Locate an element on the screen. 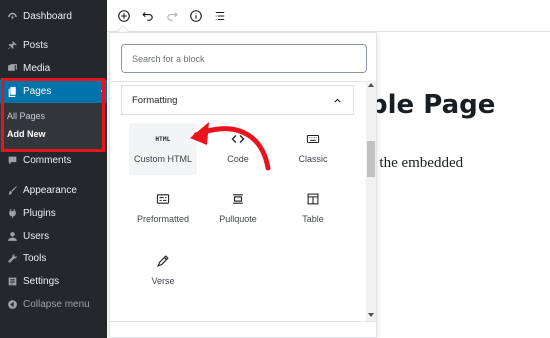  menu-posts-label: Posts is located at coordinates (36, 45).